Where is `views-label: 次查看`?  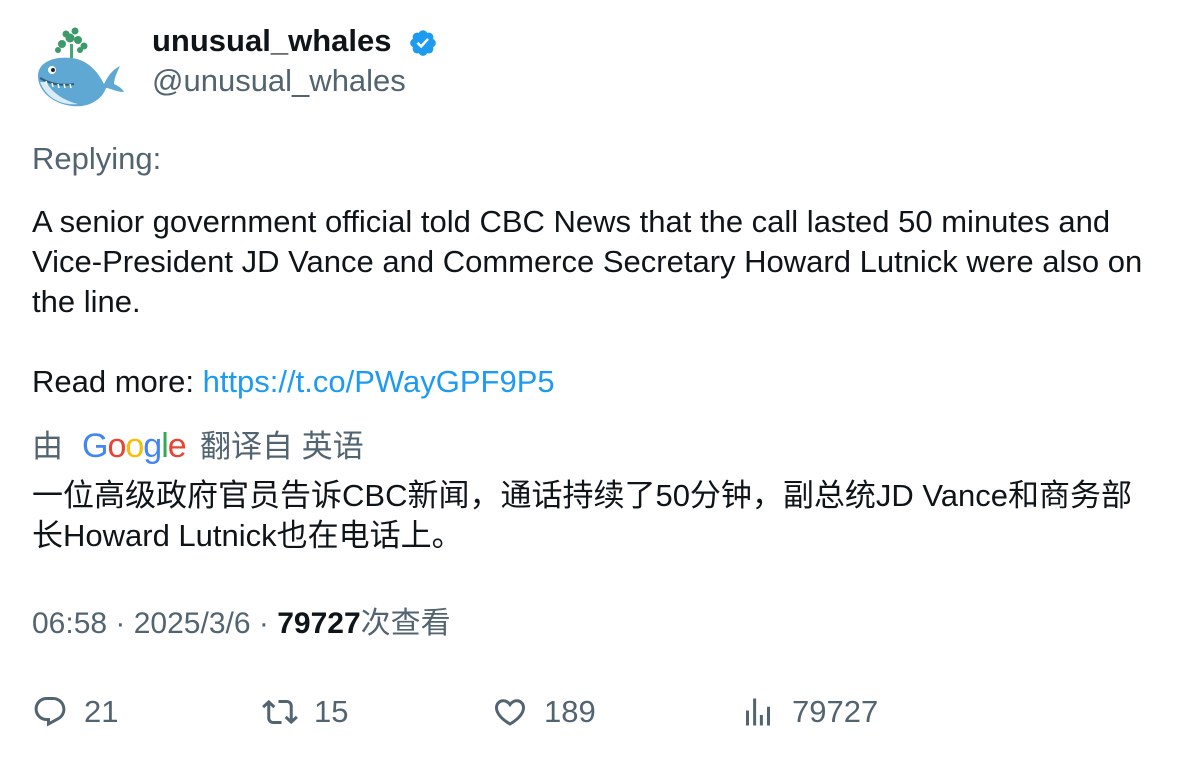
views-label: 次查看 is located at coordinates (405, 623).